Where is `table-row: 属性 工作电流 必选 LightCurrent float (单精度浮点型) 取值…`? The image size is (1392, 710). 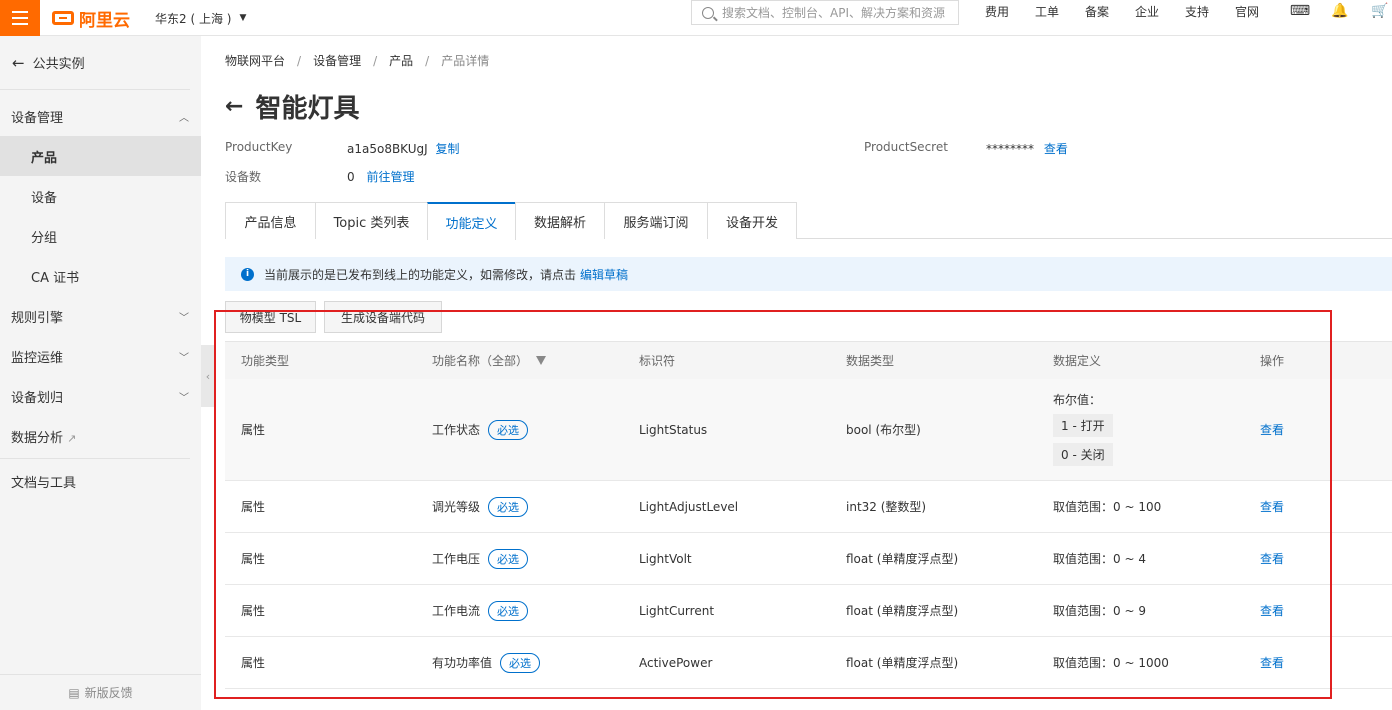 table-row: 属性 工作电流 必选 LightCurrent float (单精度浮点型) 取值… is located at coordinates (808, 611).